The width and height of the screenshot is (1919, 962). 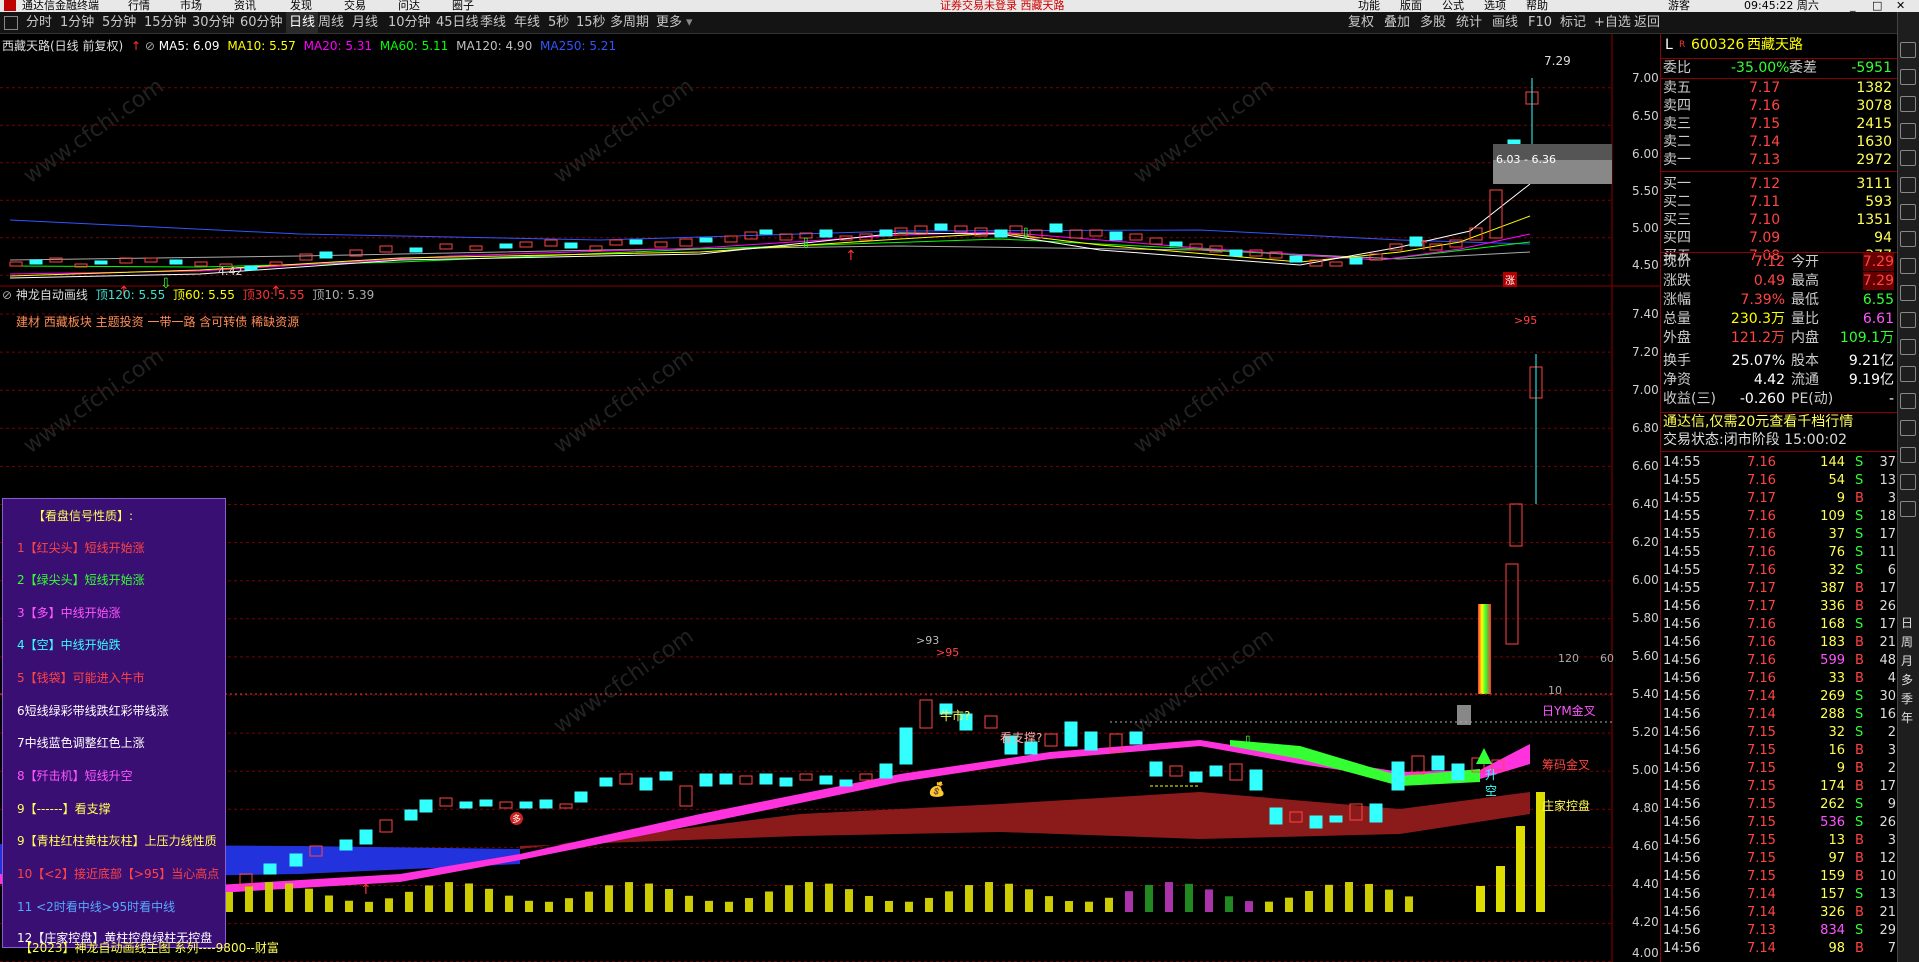 What do you see at coordinates (1853, 5) in the screenshot?
I see `minimize-icon: _` at bounding box center [1853, 5].